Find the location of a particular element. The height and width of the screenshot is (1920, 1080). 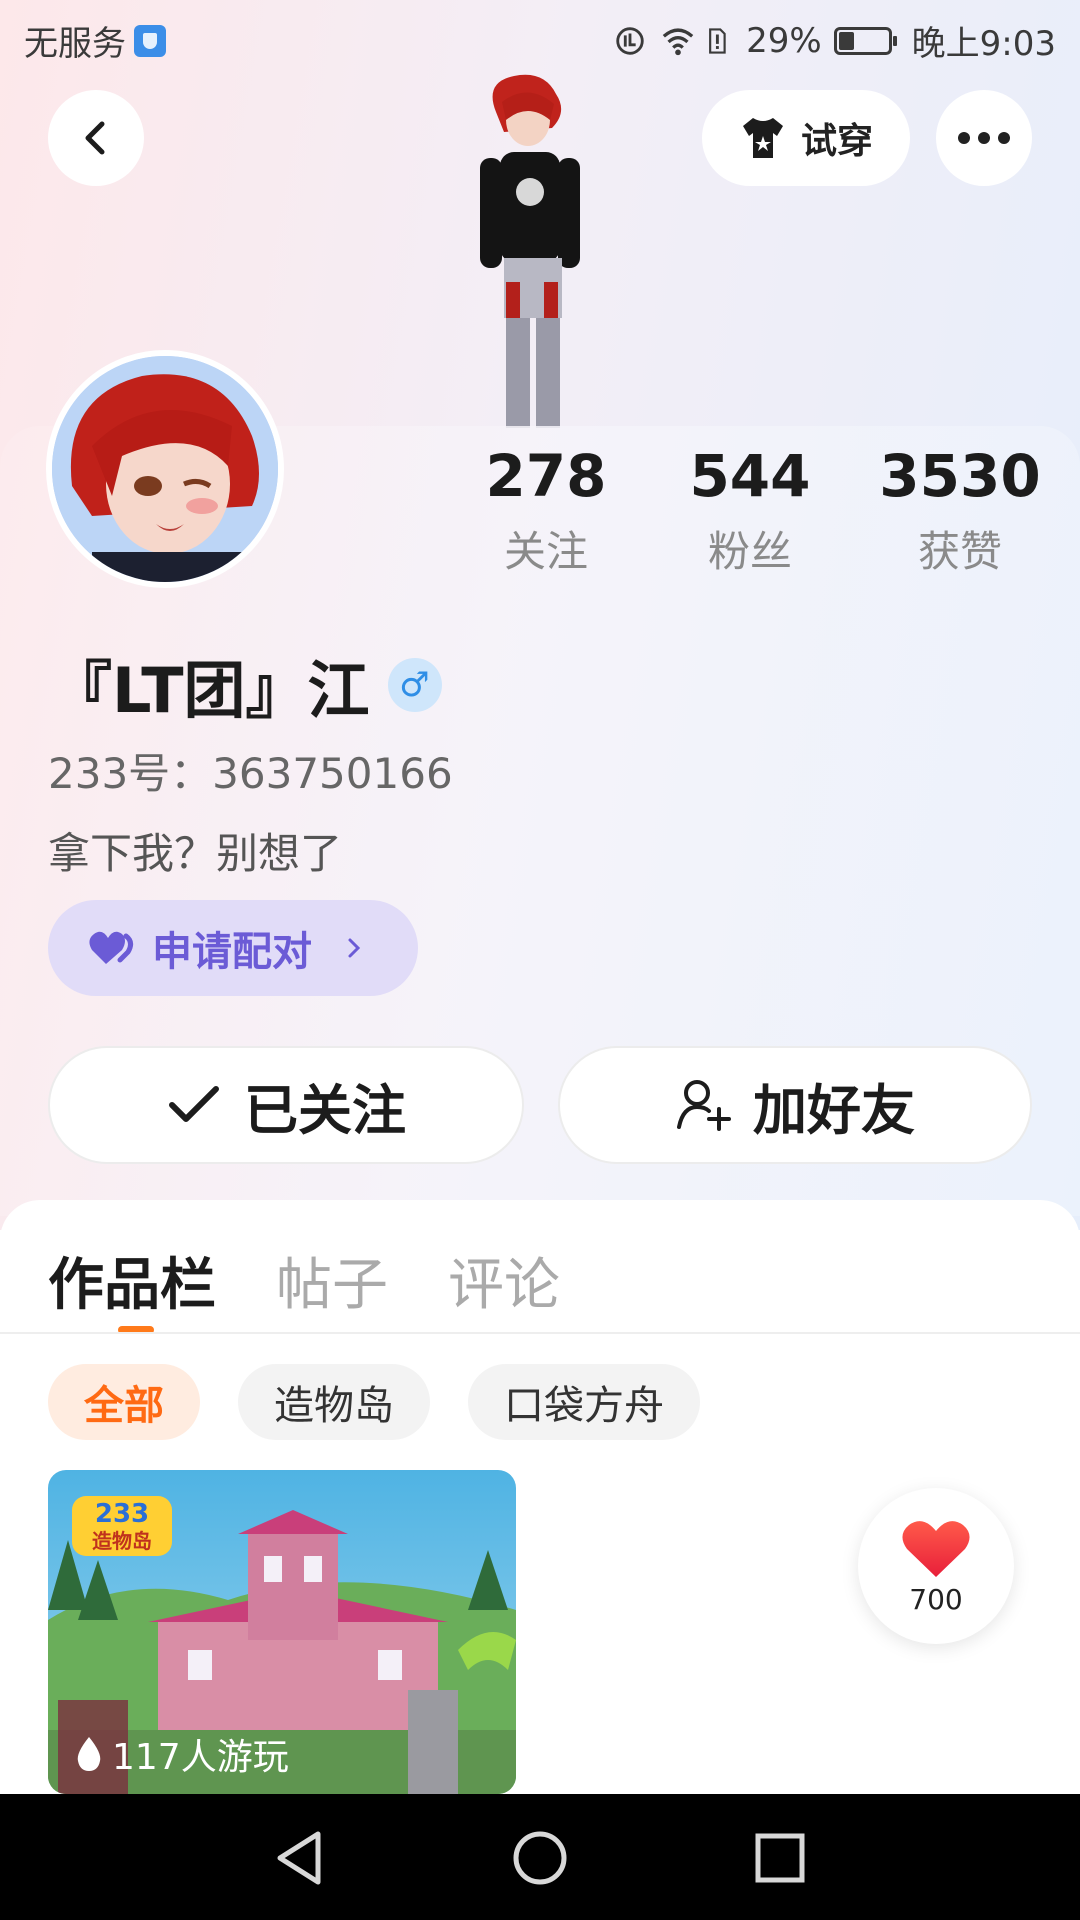

user-bio: 拿下我？别想了 is located at coordinates (195, 853).